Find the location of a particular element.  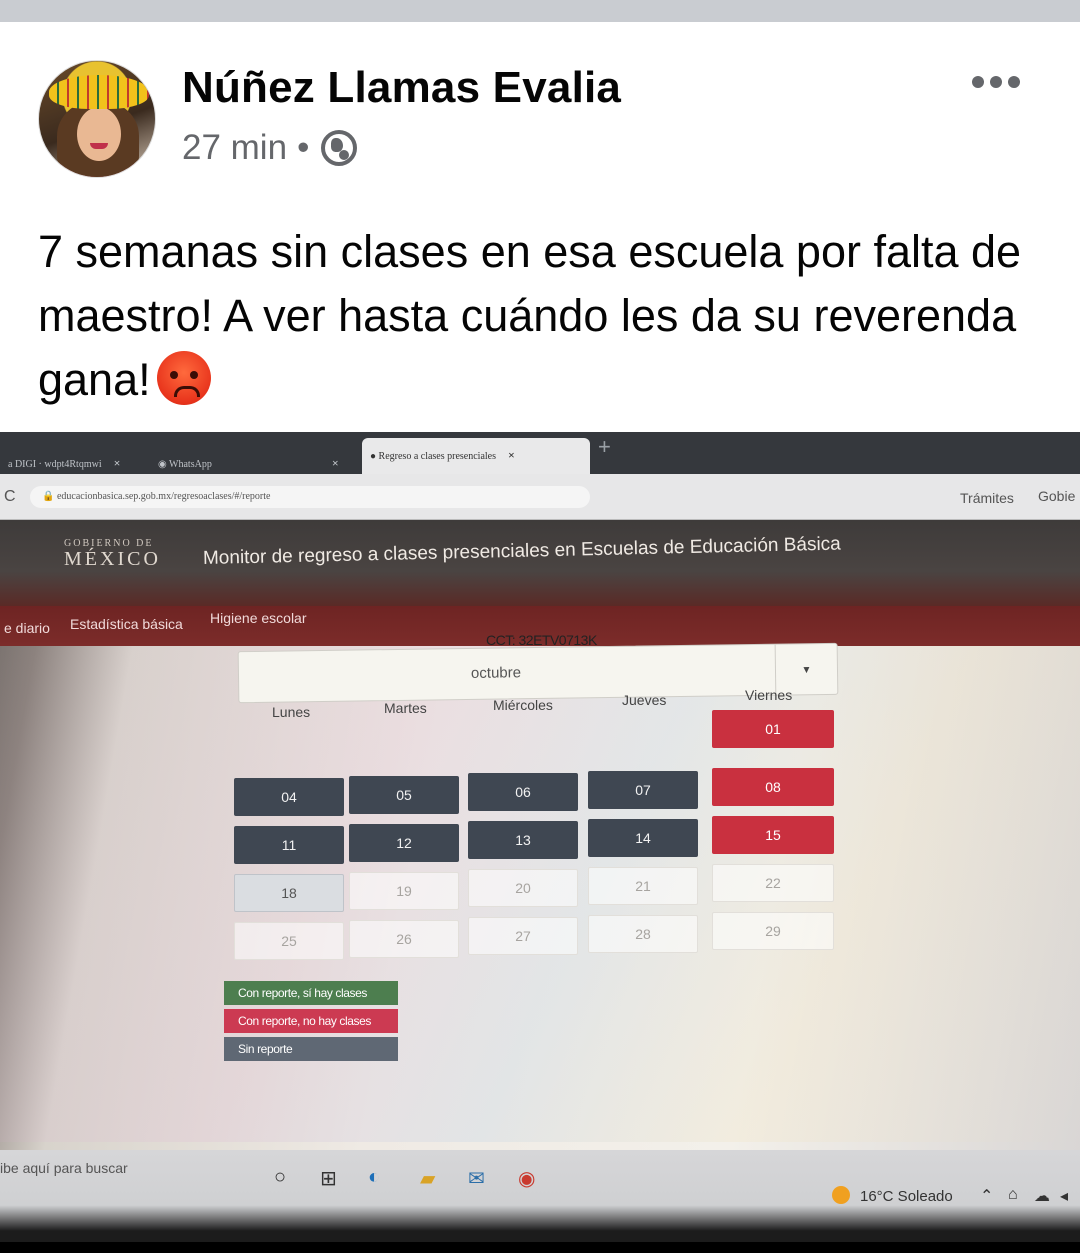

file-explorer-icon: ▰ is located at coordinates (427, 1178).